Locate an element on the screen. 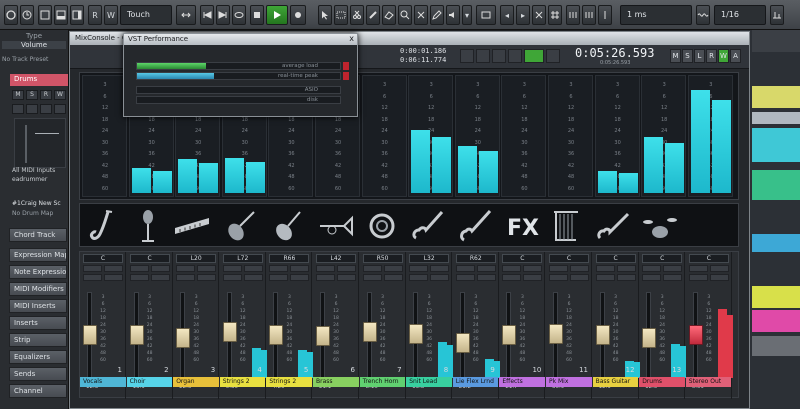 Image resolution: width=800 pixels, height=409 pixels. channel-name-label: Strings 2 is located at coordinates (242, 382).